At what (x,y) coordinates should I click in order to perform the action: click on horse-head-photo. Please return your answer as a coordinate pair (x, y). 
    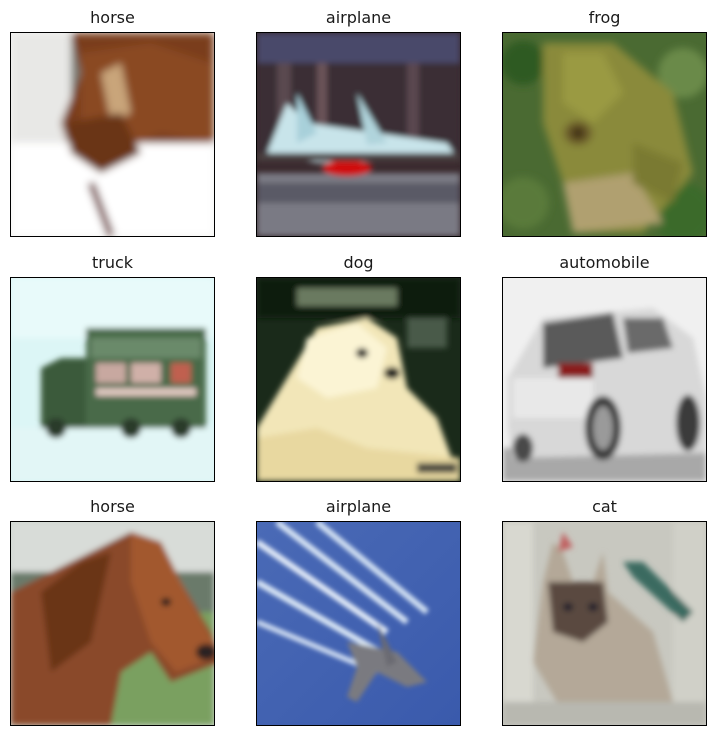
    Looking at the image, I should click on (112, 134).